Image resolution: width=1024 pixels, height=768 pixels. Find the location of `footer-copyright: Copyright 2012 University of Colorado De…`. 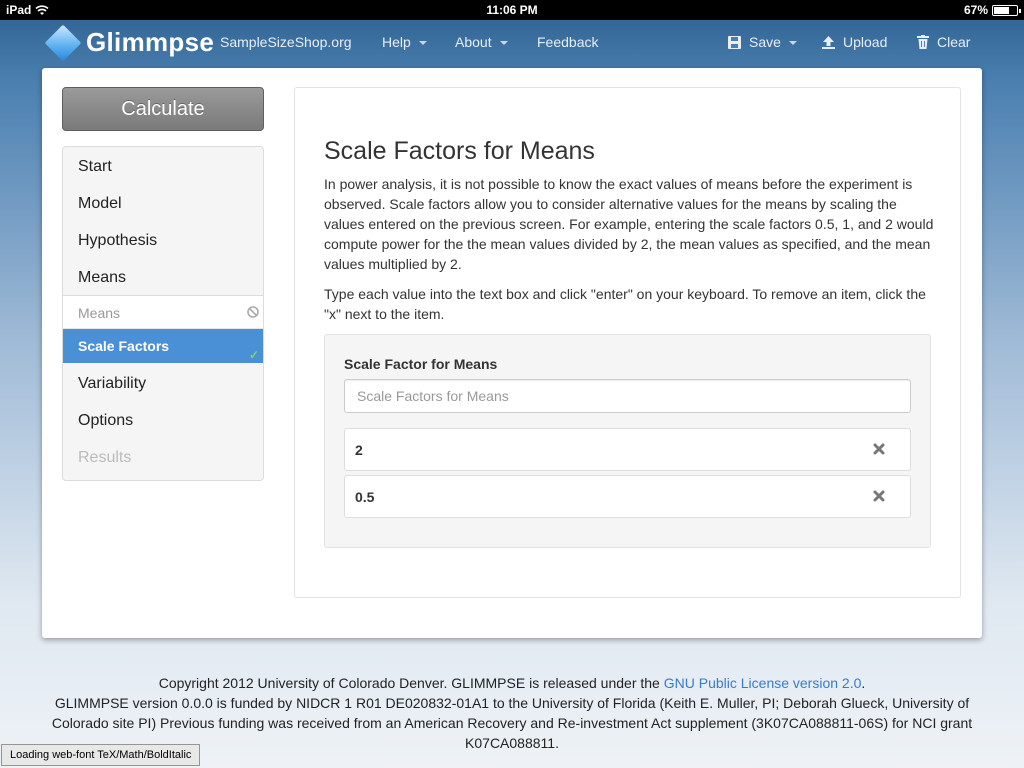

footer-copyright: Copyright 2012 University of Colorado De… is located at coordinates (512, 683).